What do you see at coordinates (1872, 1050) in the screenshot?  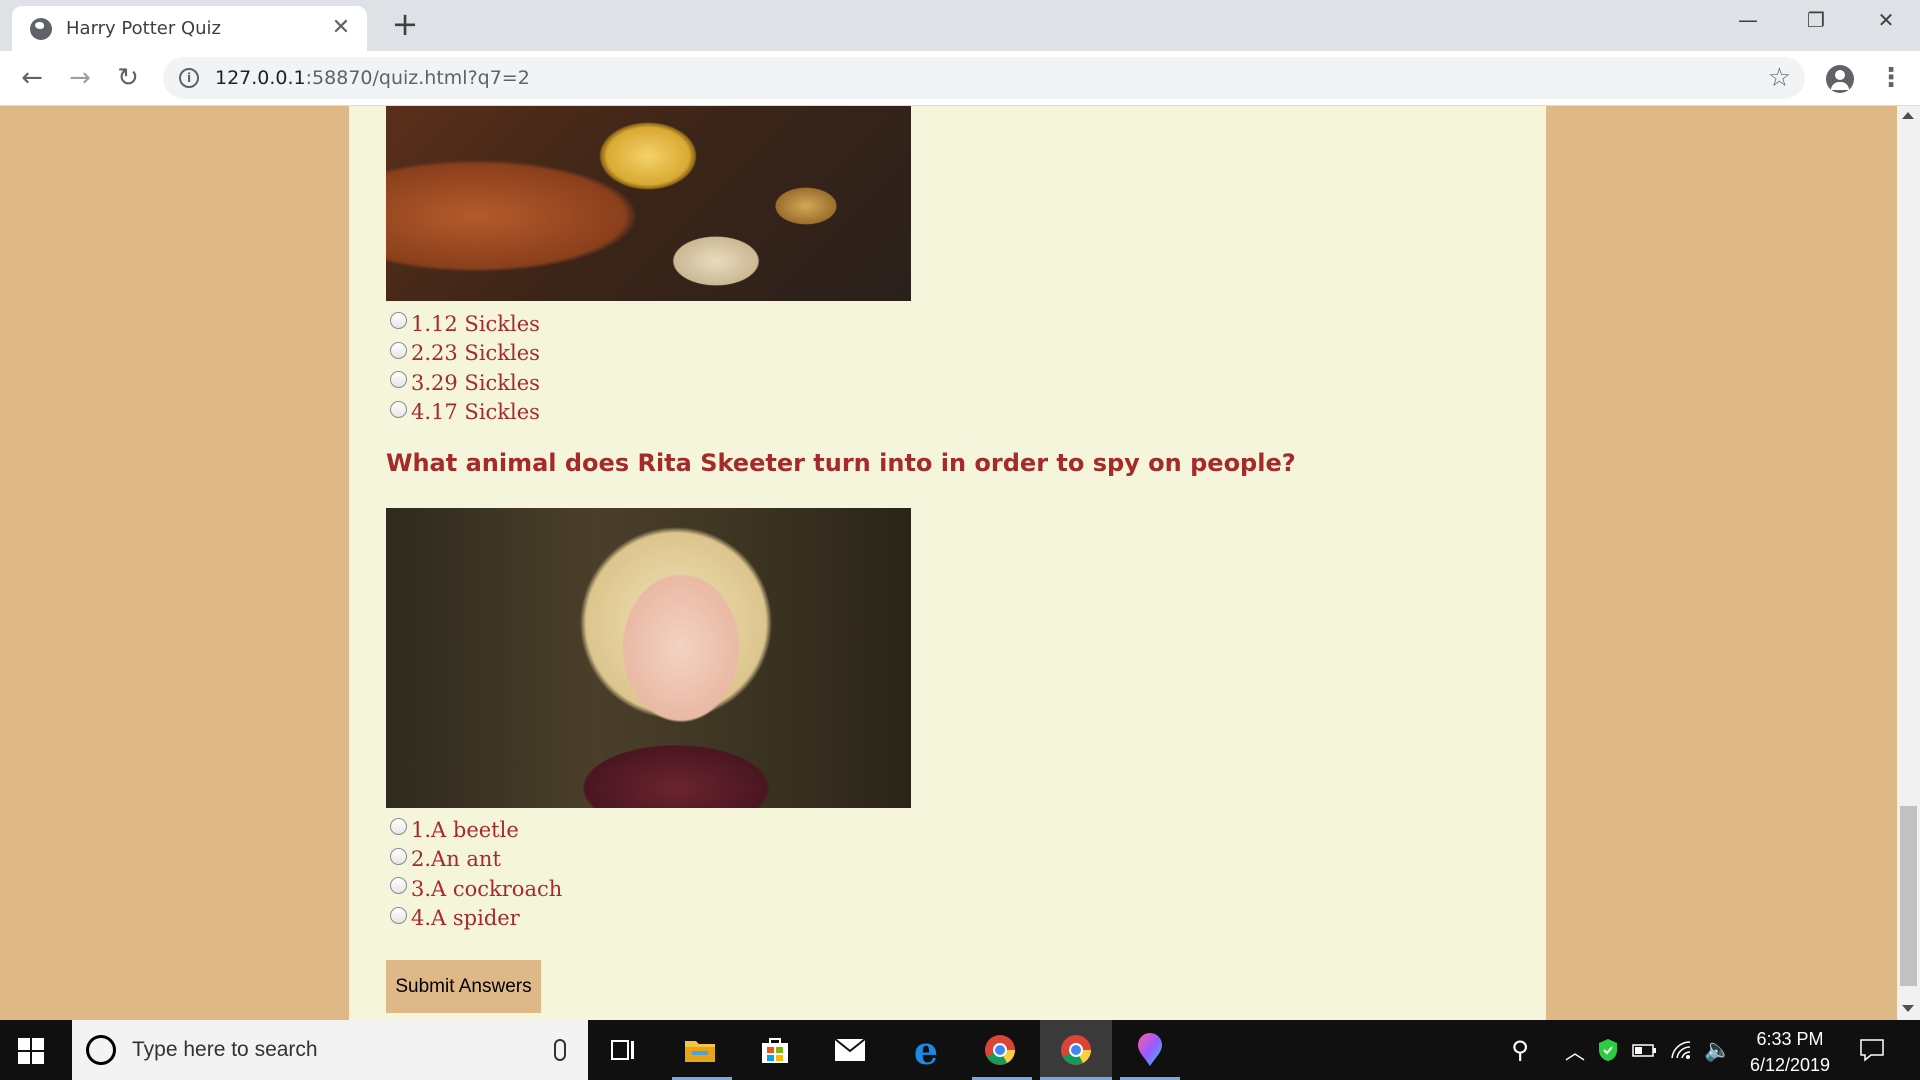 I see `notifications-icon` at bounding box center [1872, 1050].